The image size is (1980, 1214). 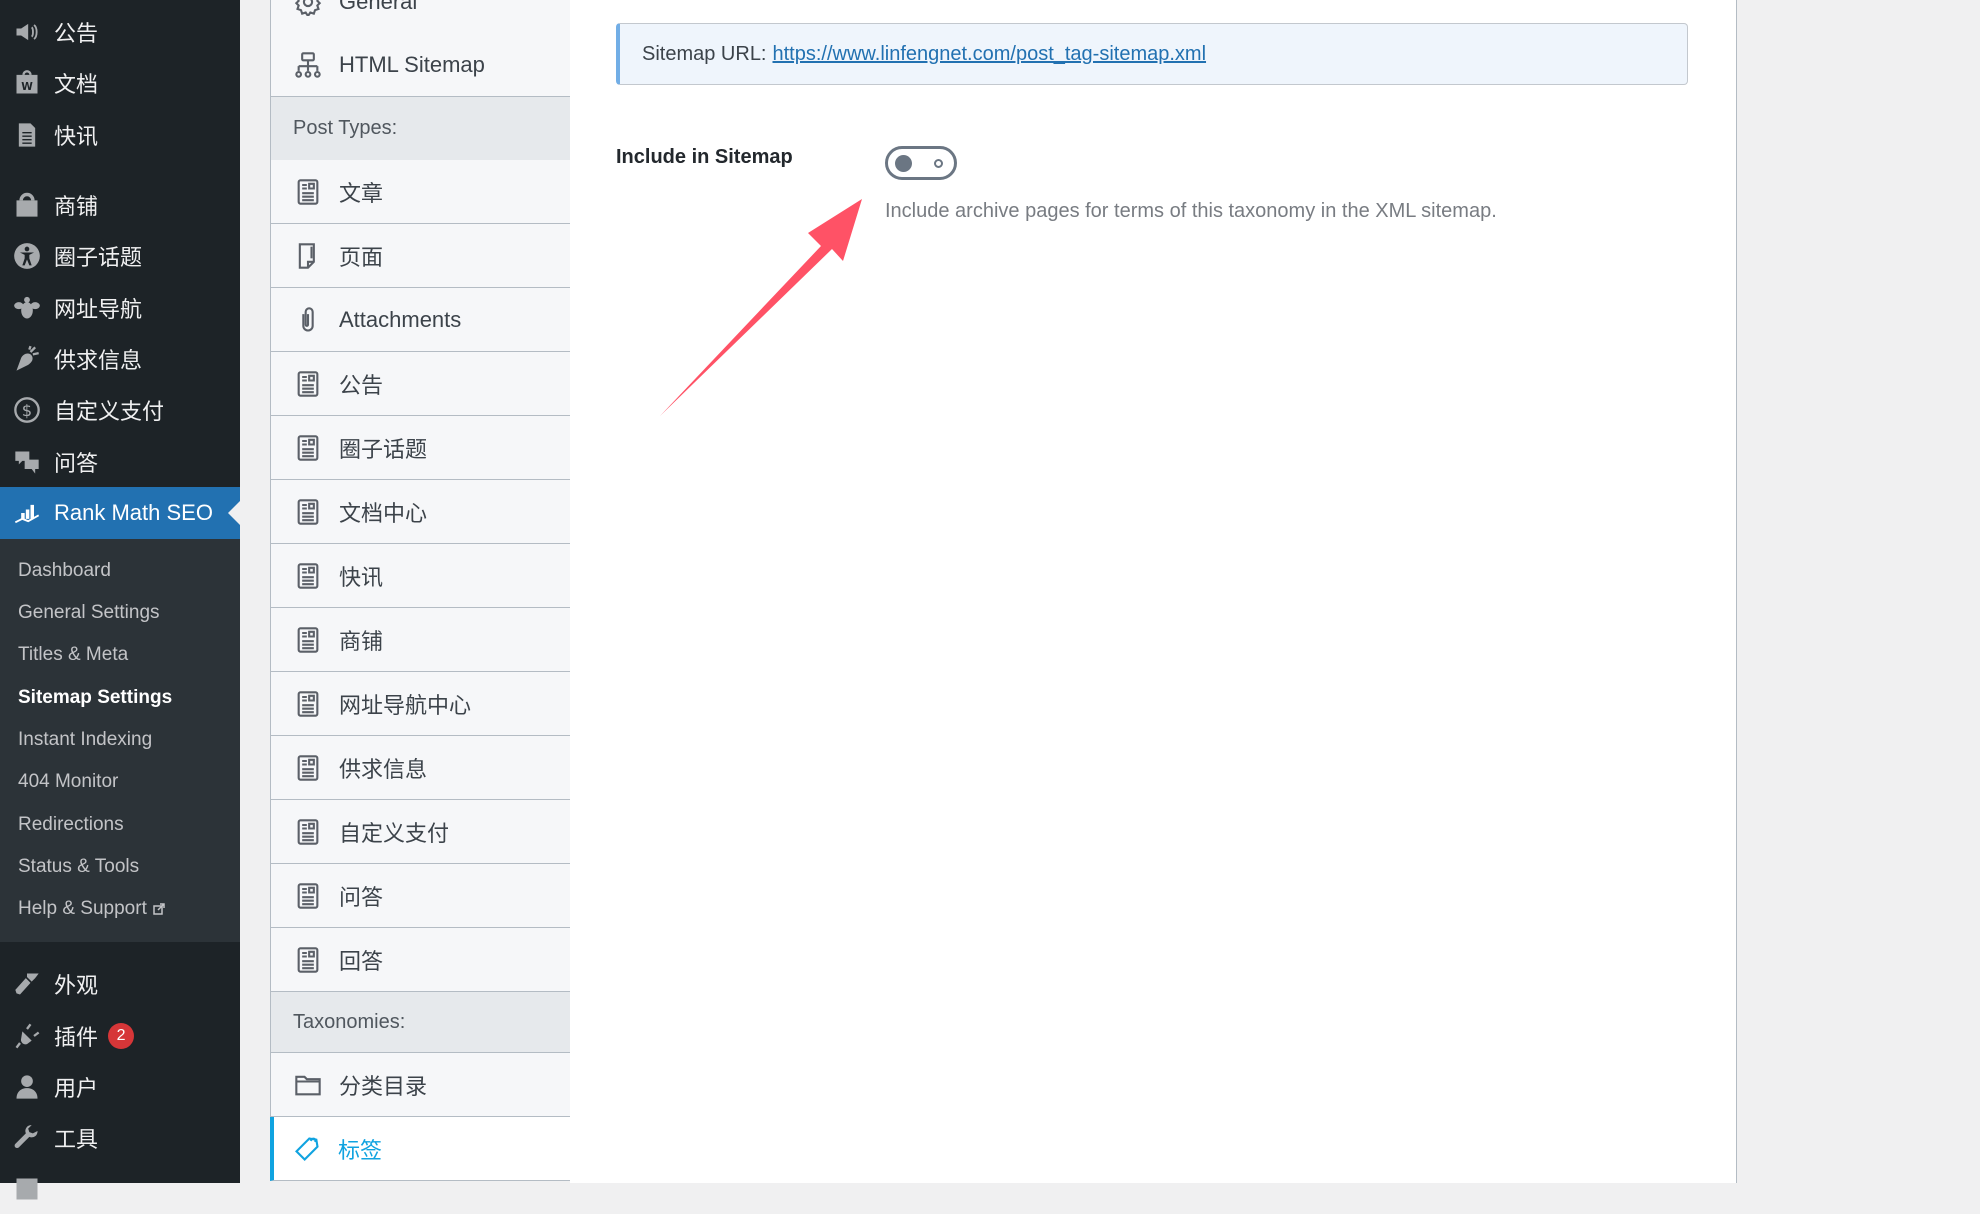 I want to click on tab-label: 文章, so click(x=361, y=193).